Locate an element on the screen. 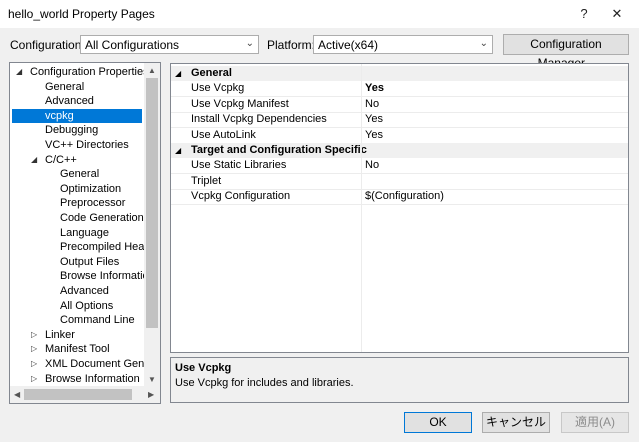 Image resolution: width=639 pixels, height=442 pixels. configuration-value: All Configurations is located at coordinates (132, 45).